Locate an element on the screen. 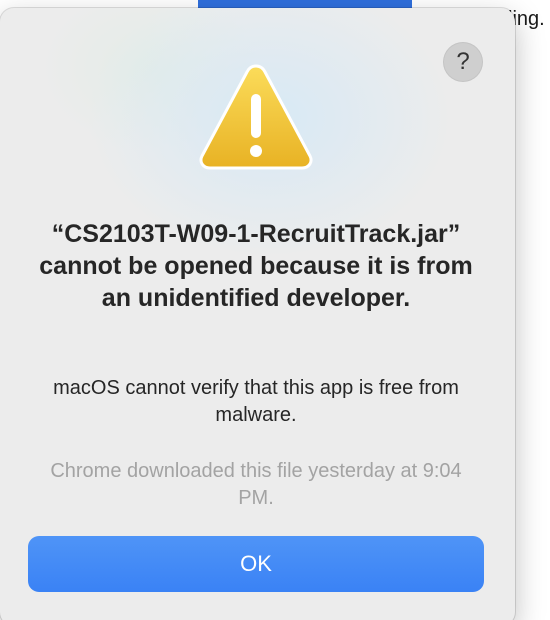 This screenshot has width=550, height=620. question-mark-icon: ? is located at coordinates (463, 61).